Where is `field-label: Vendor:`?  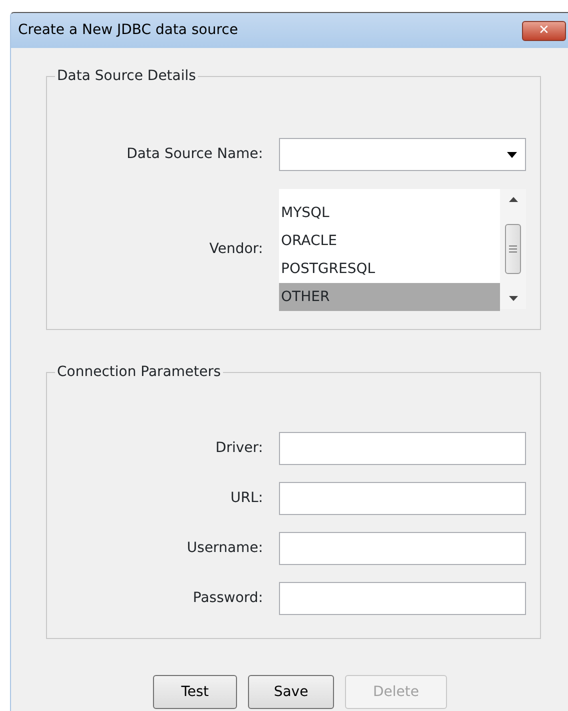 field-label: Vendor: is located at coordinates (236, 249).